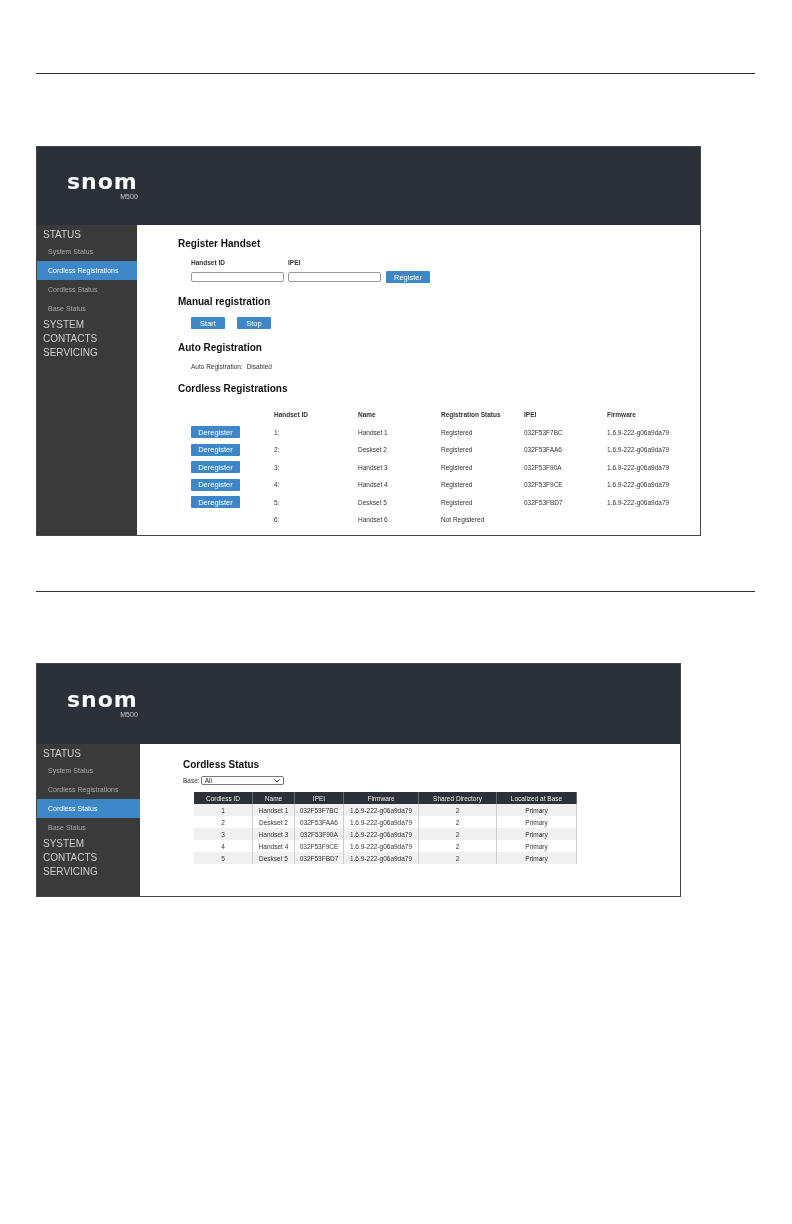 The image size is (792, 1224). What do you see at coordinates (220, 348) in the screenshot?
I see `section-heading: Auto Registration` at bounding box center [220, 348].